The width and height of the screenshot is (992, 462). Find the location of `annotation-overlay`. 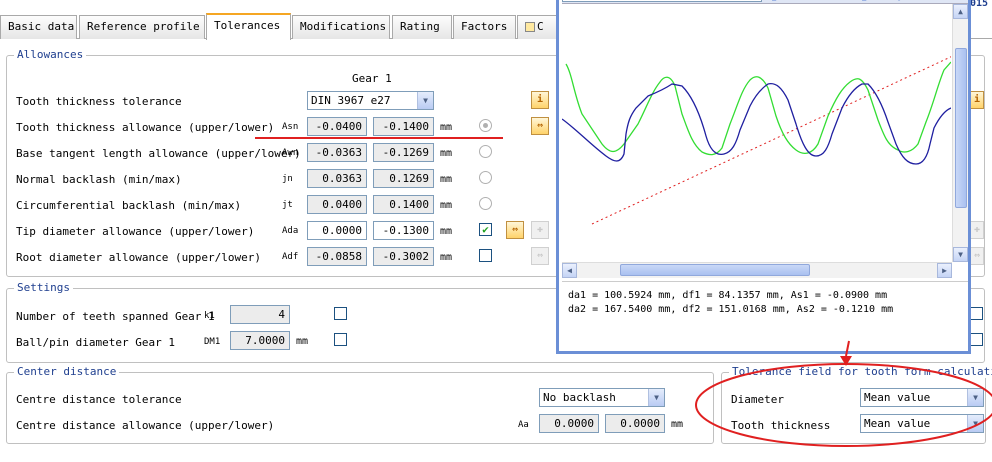

annotation-overlay is located at coordinates (843, 393).